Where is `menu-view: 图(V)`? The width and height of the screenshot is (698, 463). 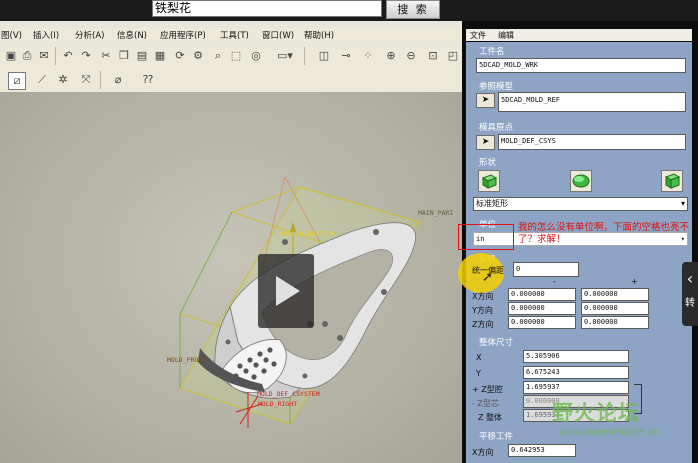 menu-view: 图(V) is located at coordinates (11, 35).